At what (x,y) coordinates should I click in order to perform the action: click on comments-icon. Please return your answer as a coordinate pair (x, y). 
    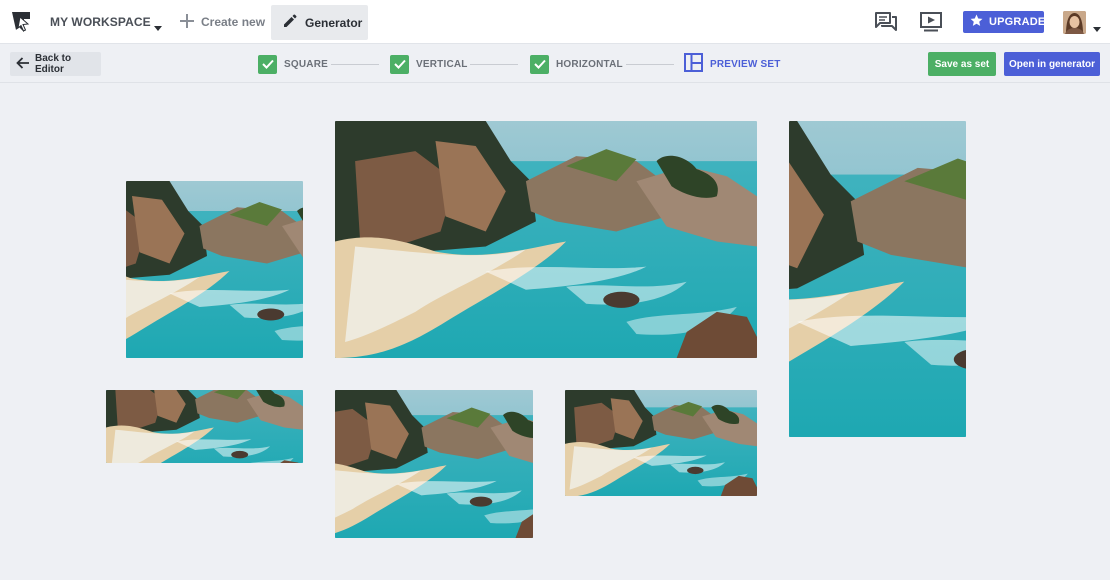
    Looking at the image, I should click on (886, 22).